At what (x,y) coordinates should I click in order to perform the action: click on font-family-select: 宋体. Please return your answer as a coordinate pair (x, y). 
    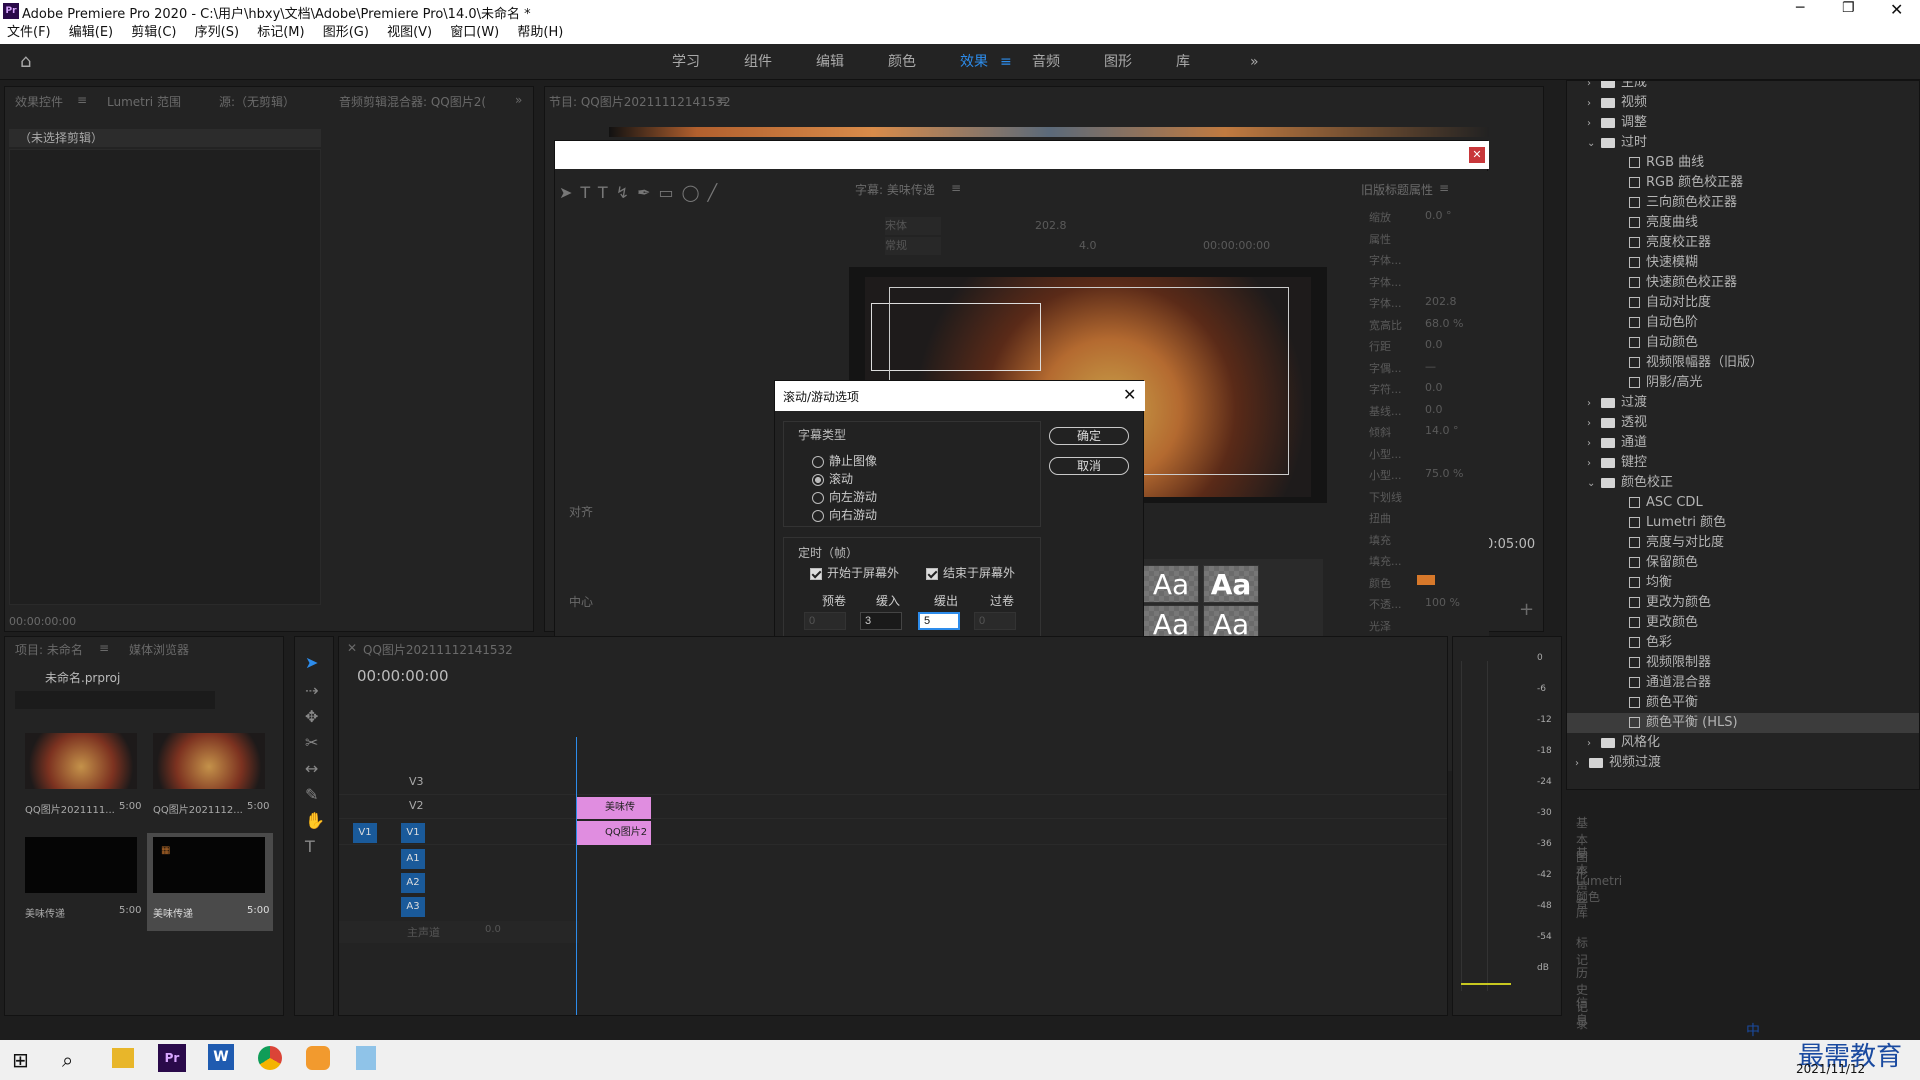
    Looking at the image, I should click on (913, 226).